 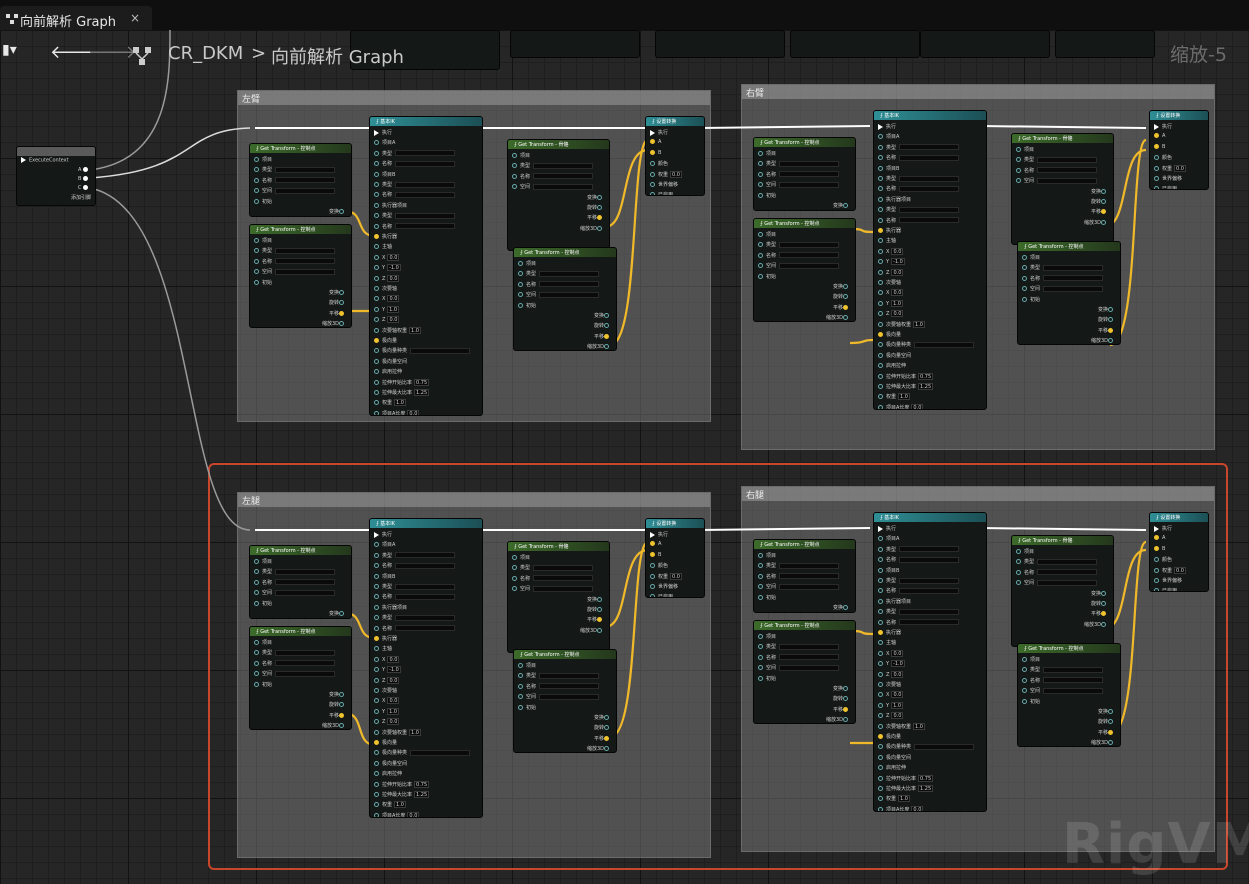 I want to click on pin-c: C, so click(x=80, y=188).